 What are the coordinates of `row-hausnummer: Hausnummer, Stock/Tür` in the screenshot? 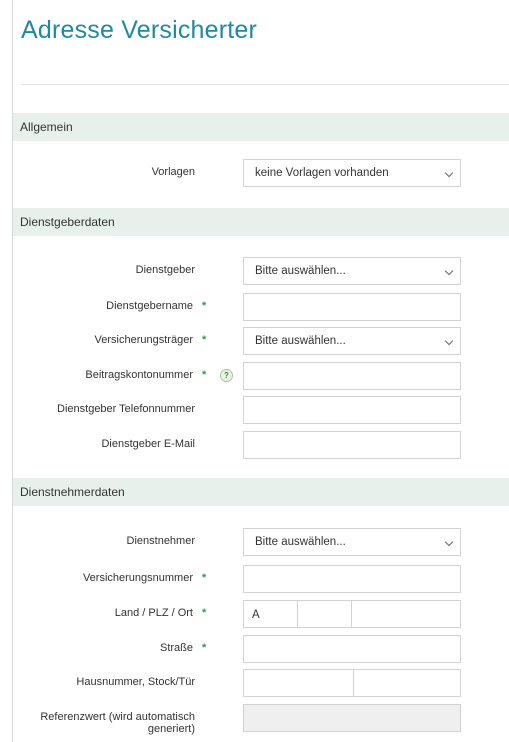 It's located at (261, 683).